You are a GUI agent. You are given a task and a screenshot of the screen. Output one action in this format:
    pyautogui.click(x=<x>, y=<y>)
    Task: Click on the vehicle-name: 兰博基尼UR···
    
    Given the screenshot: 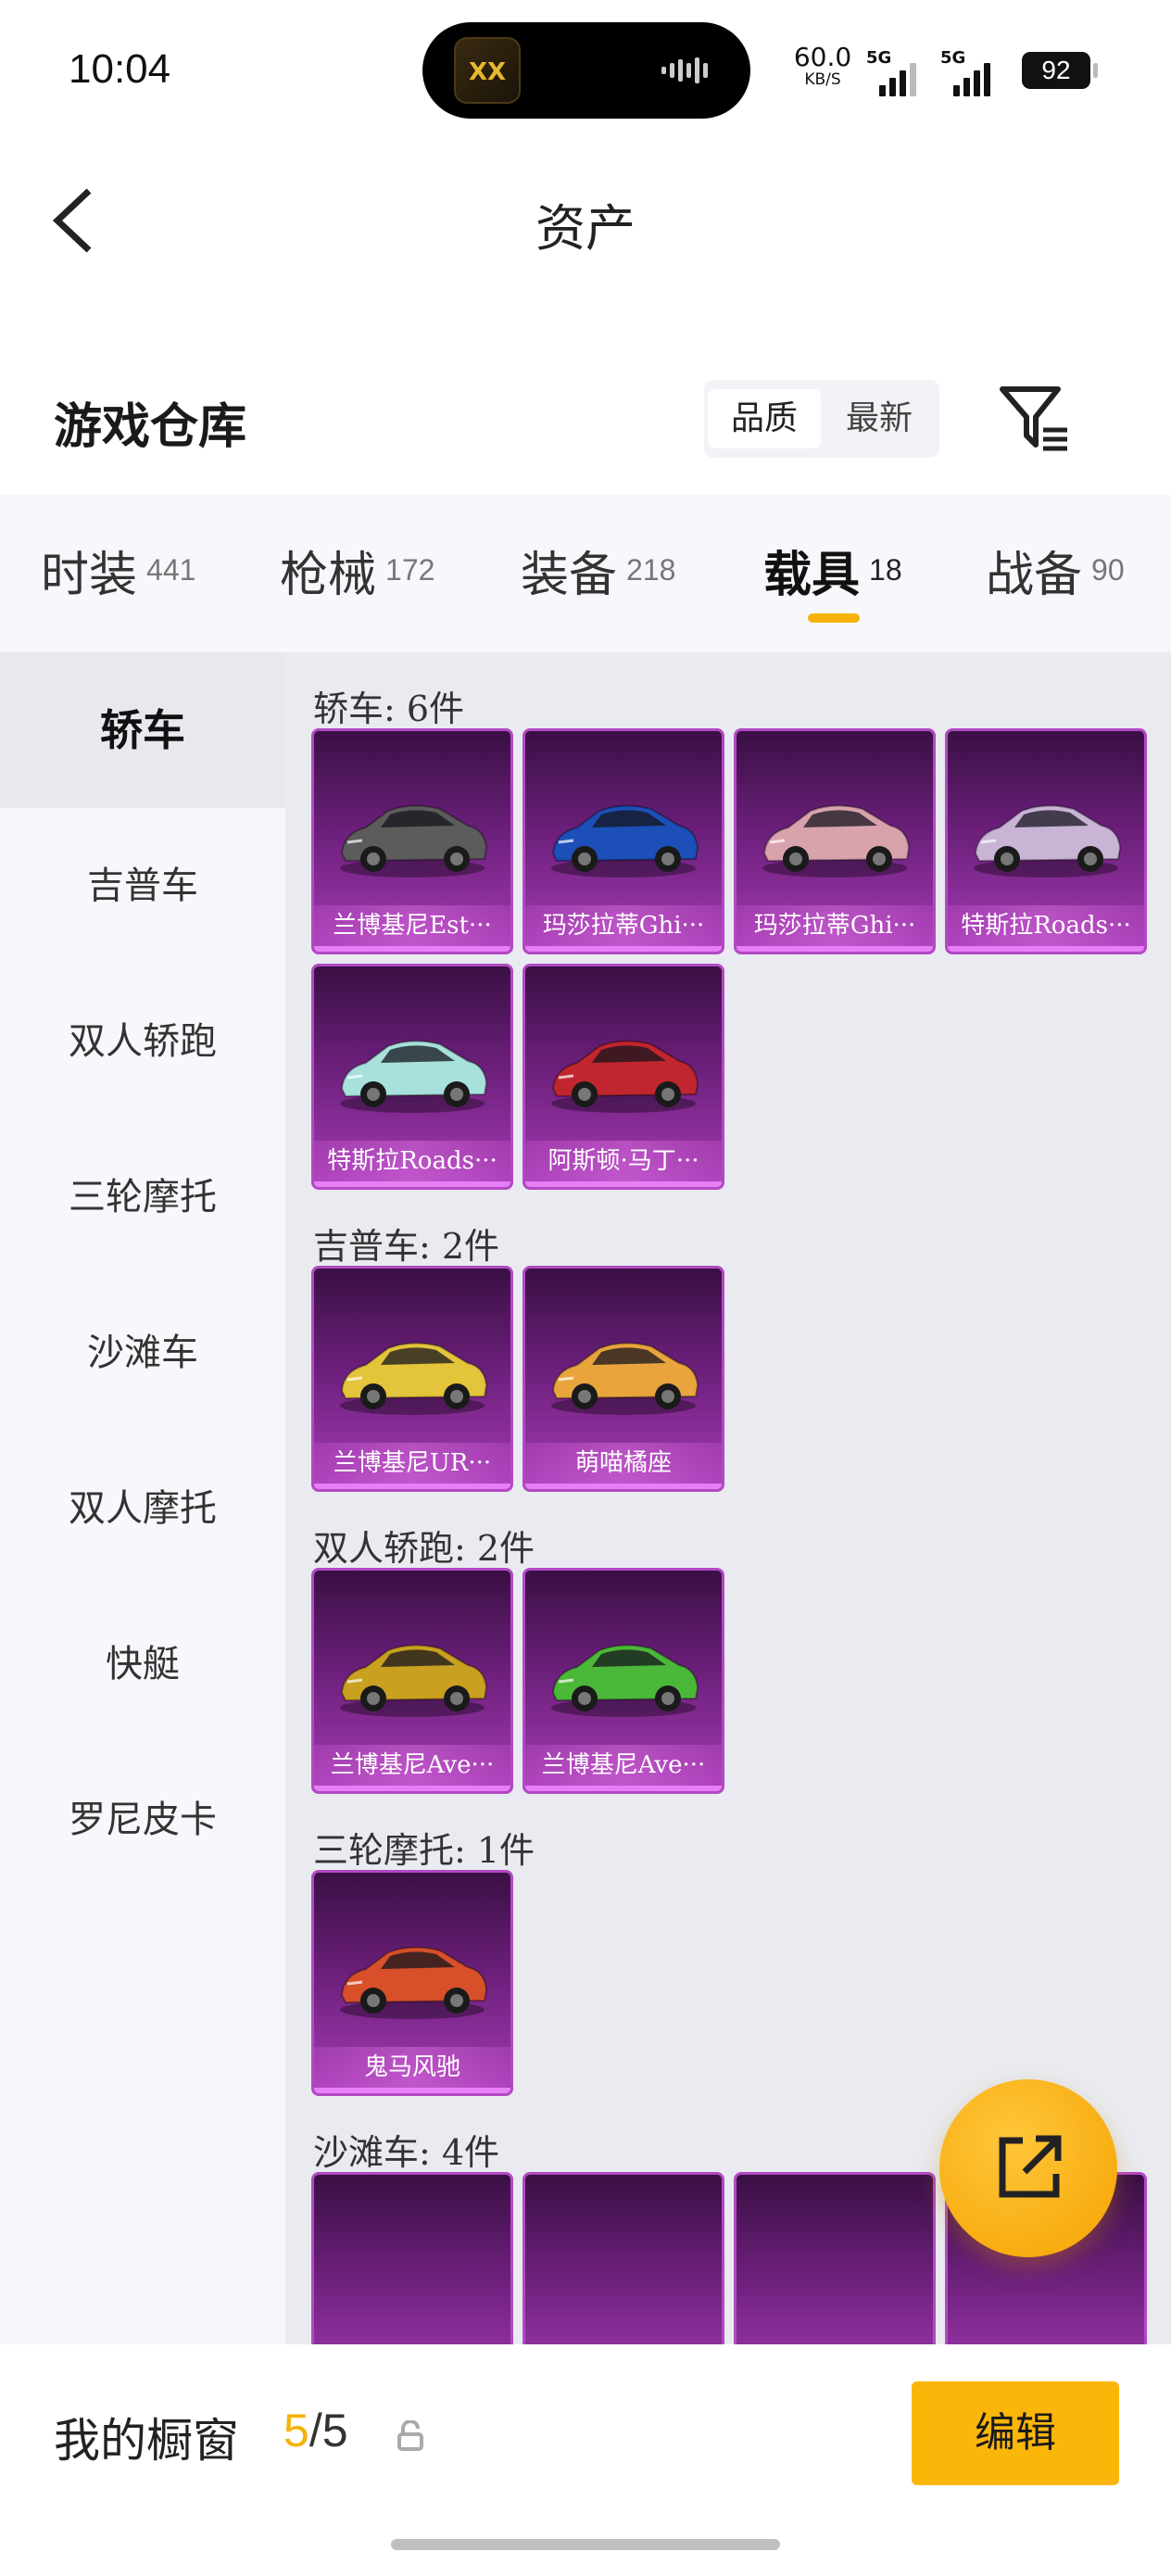 What is the action you would take?
    pyautogui.click(x=412, y=1463)
    